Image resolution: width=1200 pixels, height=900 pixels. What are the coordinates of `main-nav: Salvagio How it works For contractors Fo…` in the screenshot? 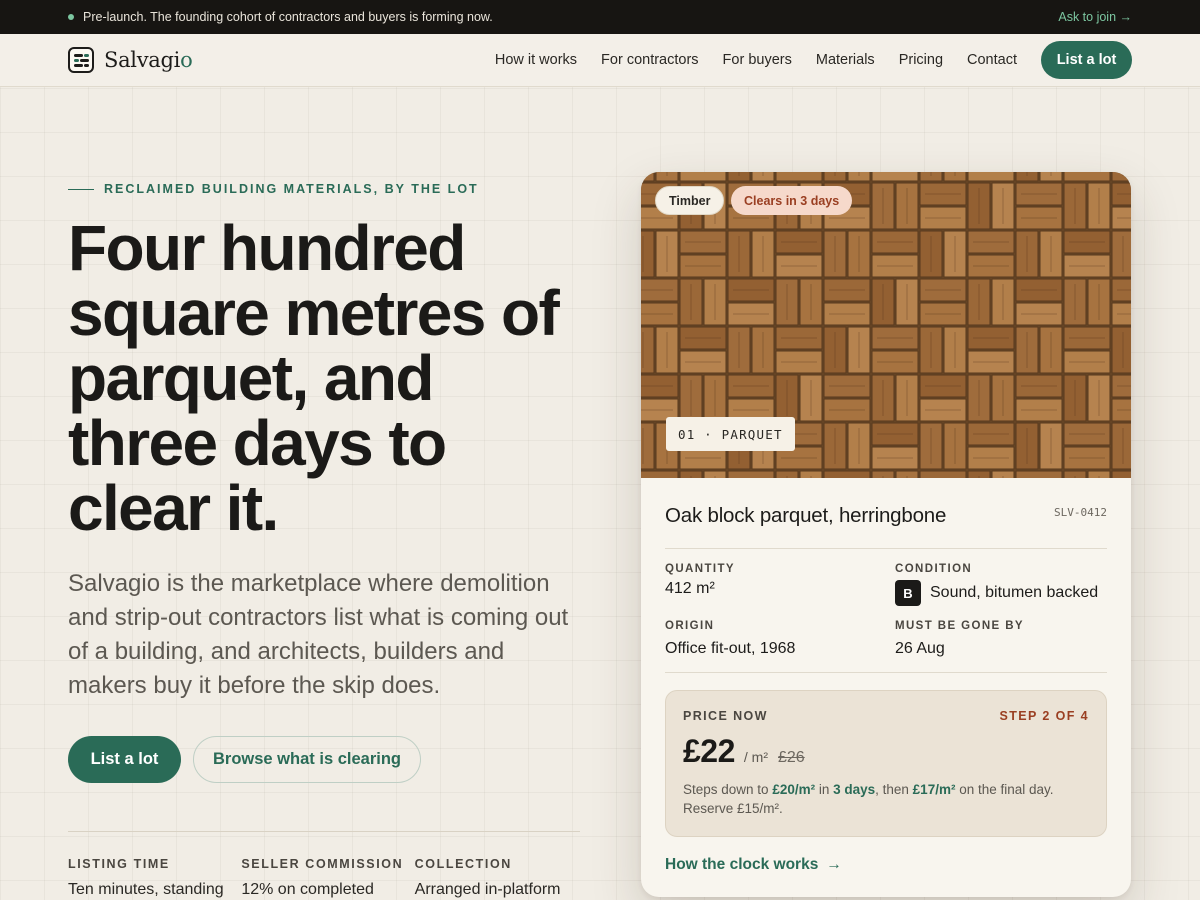 It's located at (600, 60).